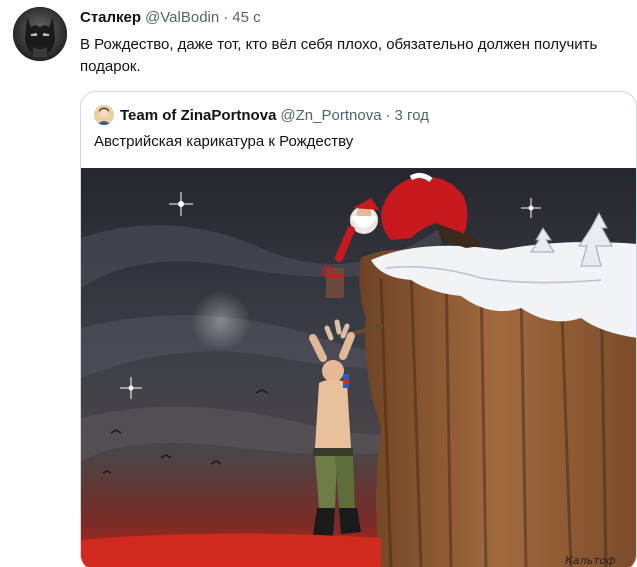 The height and width of the screenshot is (567, 637). What do you see at coordinates (412, 115) in the screenshot?
I see `quoted-tweet-timestamp: 3 год` at bounding box center [412, 115].